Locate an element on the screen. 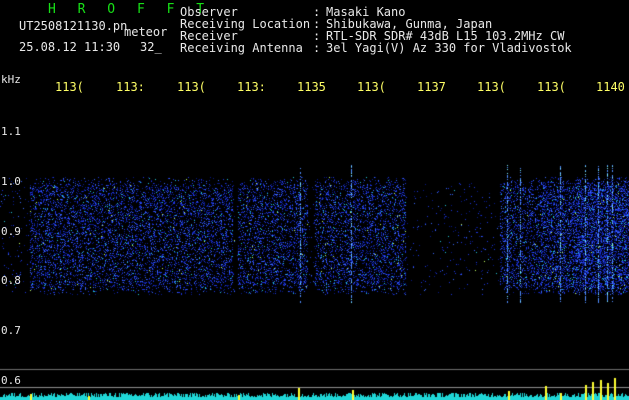 The height and width of the screenshot is (400, 629). y-tick-label: 0.7 is located at coordinates (11, 330).